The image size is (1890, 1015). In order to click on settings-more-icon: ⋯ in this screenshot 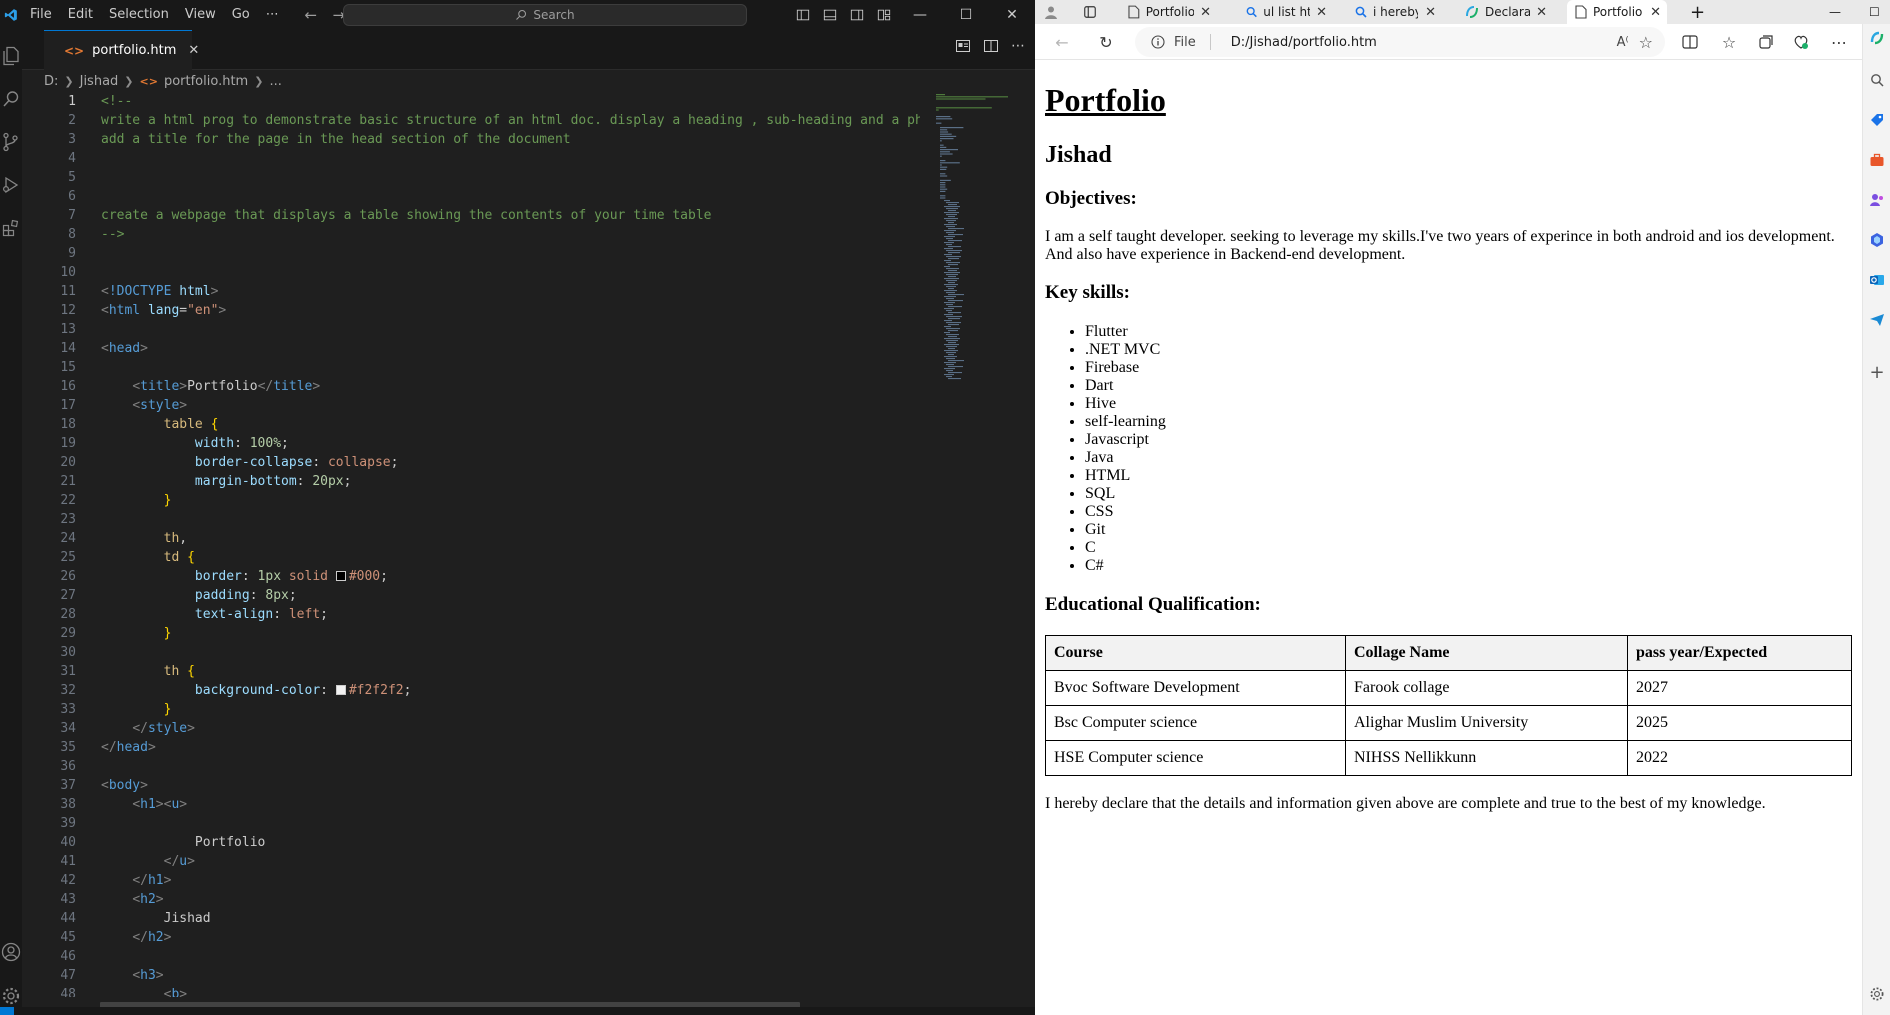, I will do `click(1839, 42)`.